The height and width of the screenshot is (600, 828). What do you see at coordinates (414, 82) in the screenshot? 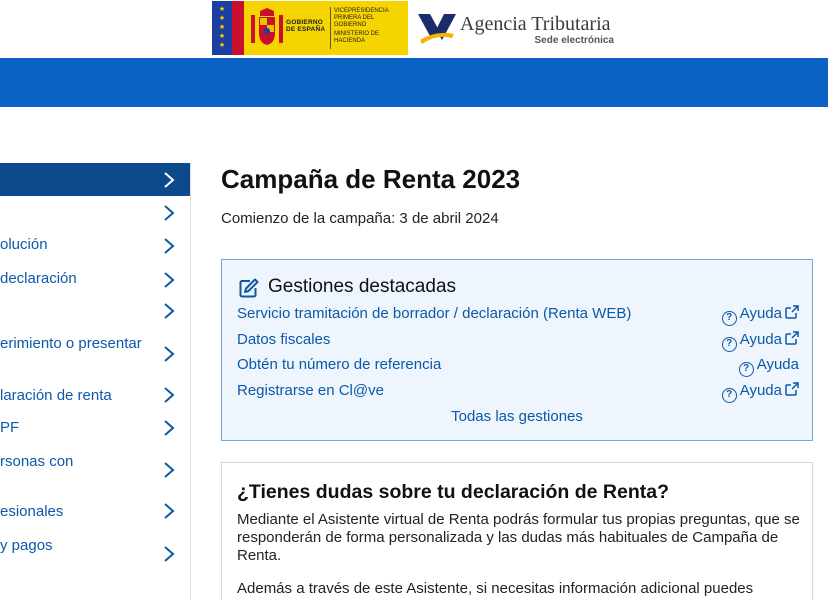
I see `nav-band` at bounding box center [414, 82].